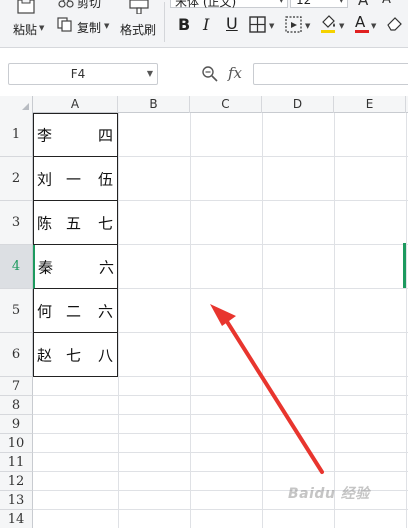 Image resolution: width=408 pixels, height=528 pixels. I want to click on cell-char: 何, so click(45, 311).